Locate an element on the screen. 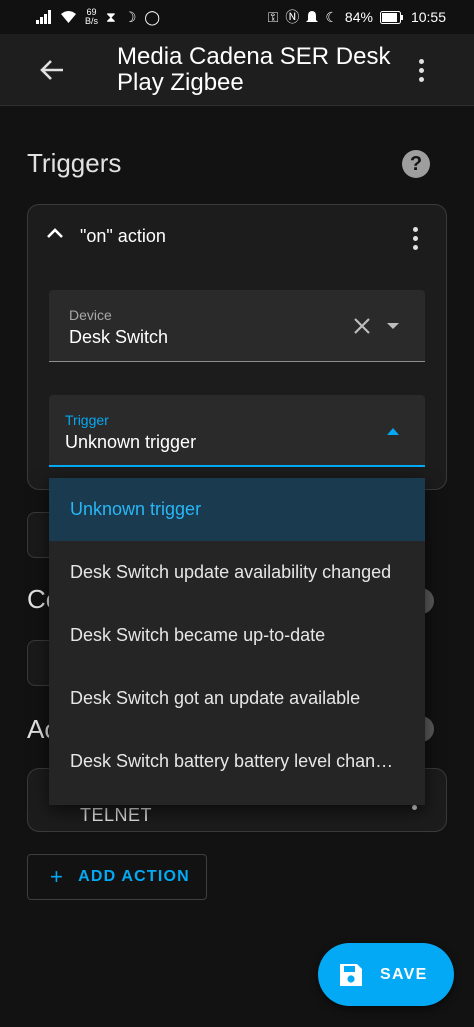 The width and height of the screenshot is (474, 1027). app-bar: Media Cadena SER Desk Play Zigbee is located at coordinates (237, 70).